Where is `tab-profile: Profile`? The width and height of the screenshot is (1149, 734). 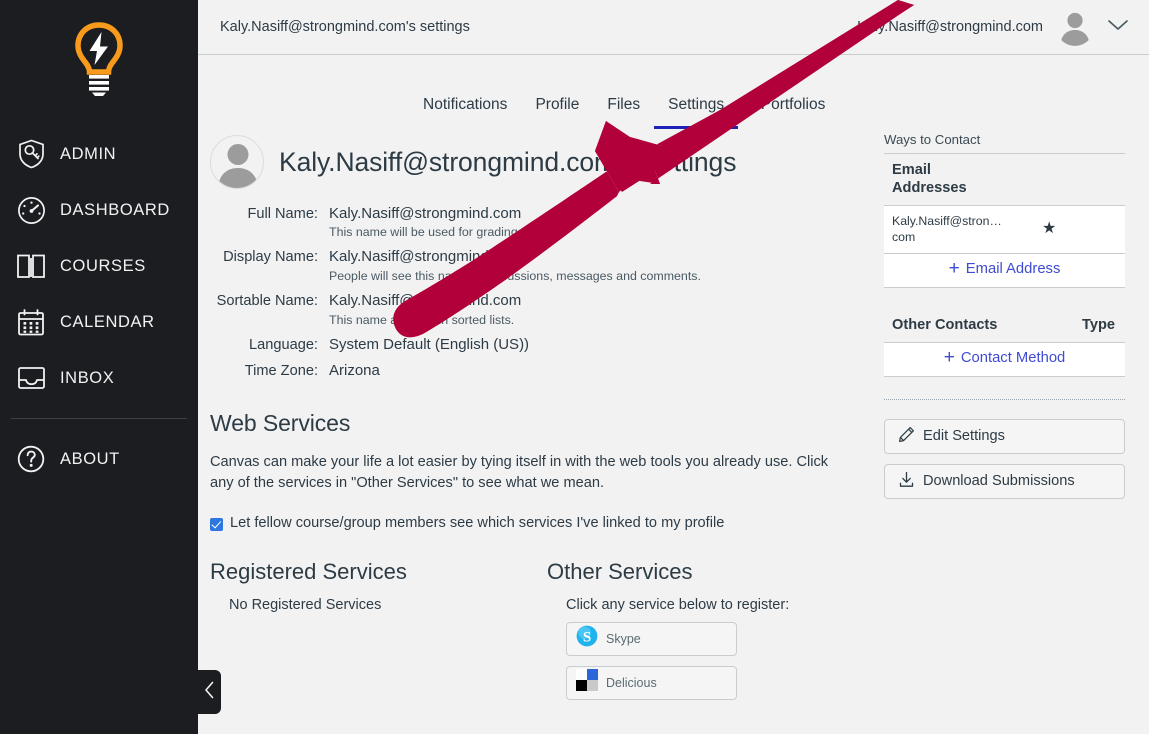
tab-profile: Profile is located at coordinates (557, 112).